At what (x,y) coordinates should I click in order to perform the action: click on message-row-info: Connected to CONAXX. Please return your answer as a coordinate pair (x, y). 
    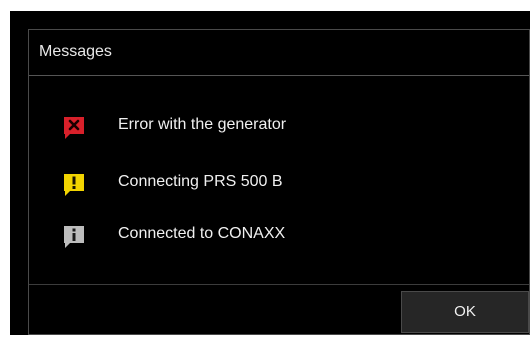
    Looking at the image, I should click on (273, 236).